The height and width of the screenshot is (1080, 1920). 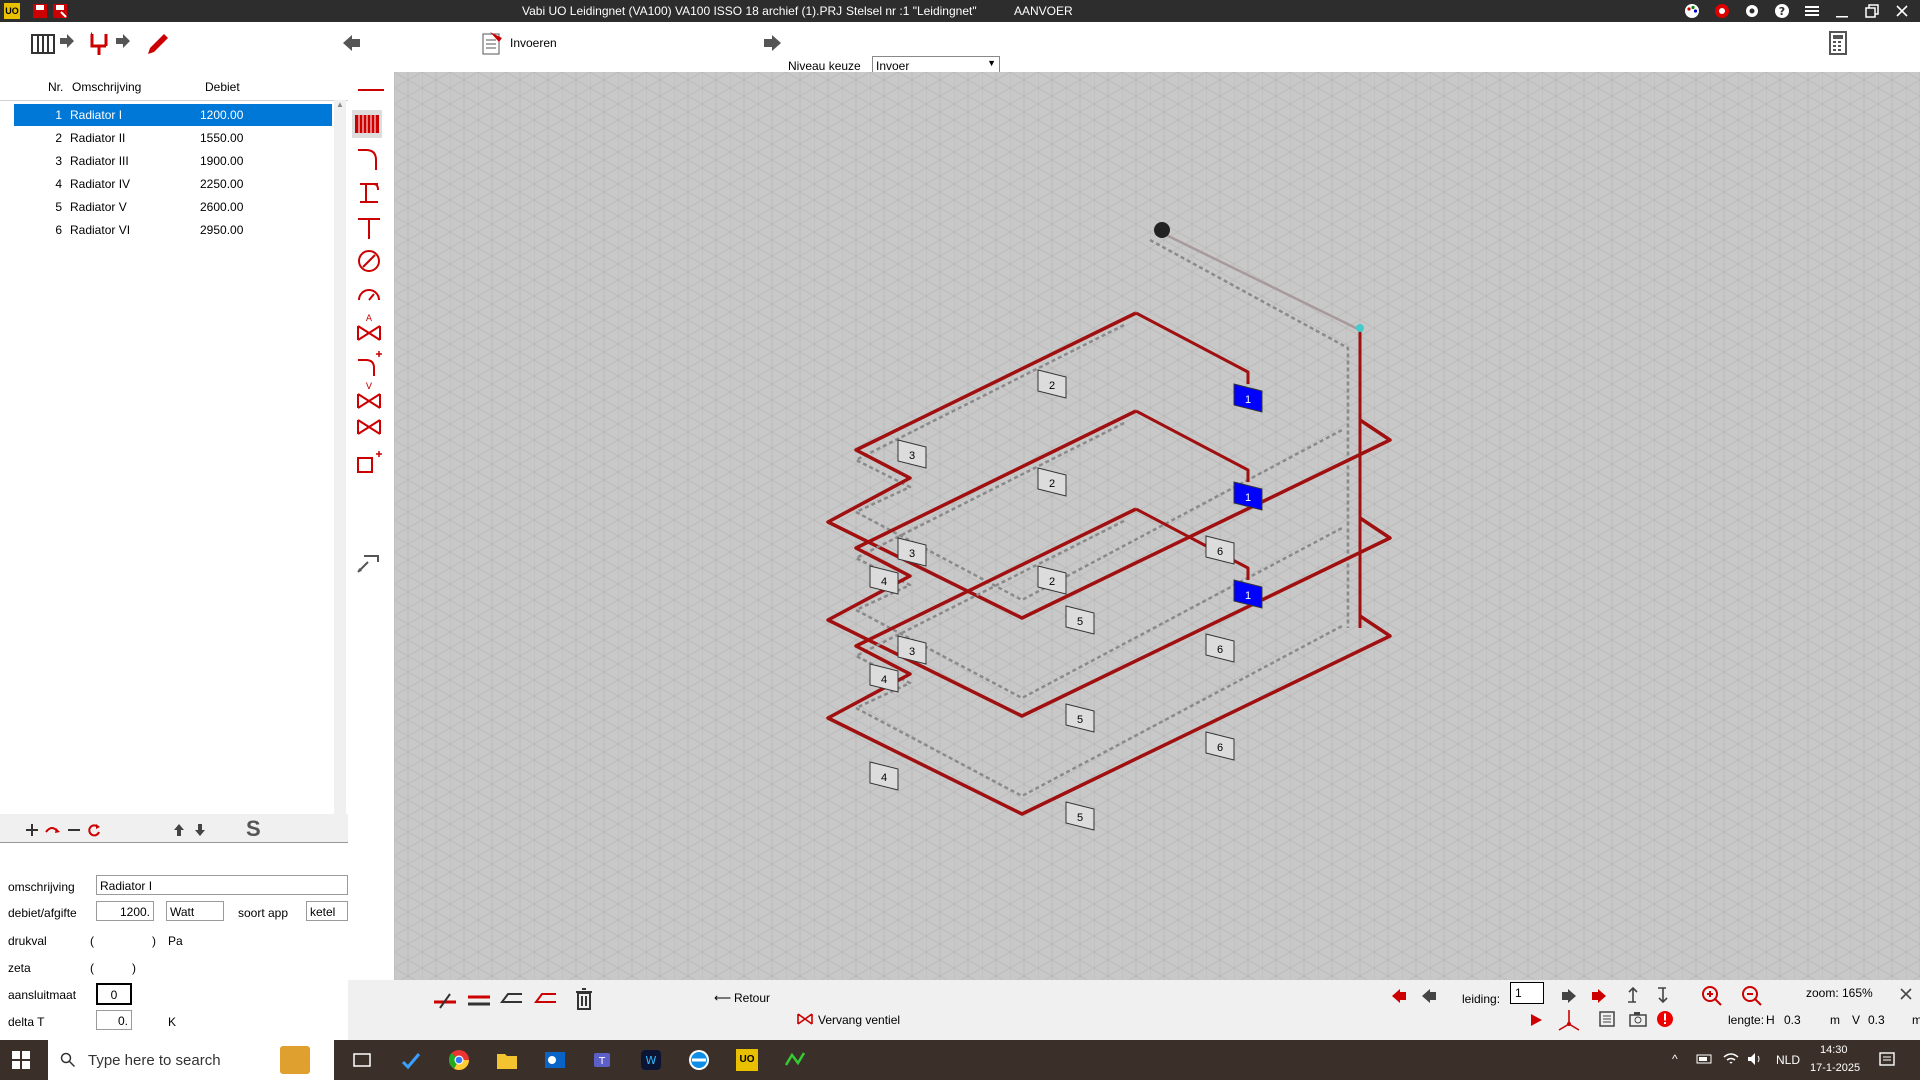 What do you see at coordinates (1752, 997) in the screenshot?
I see `zoom-out-icon` at bounding box center [1752, 997].